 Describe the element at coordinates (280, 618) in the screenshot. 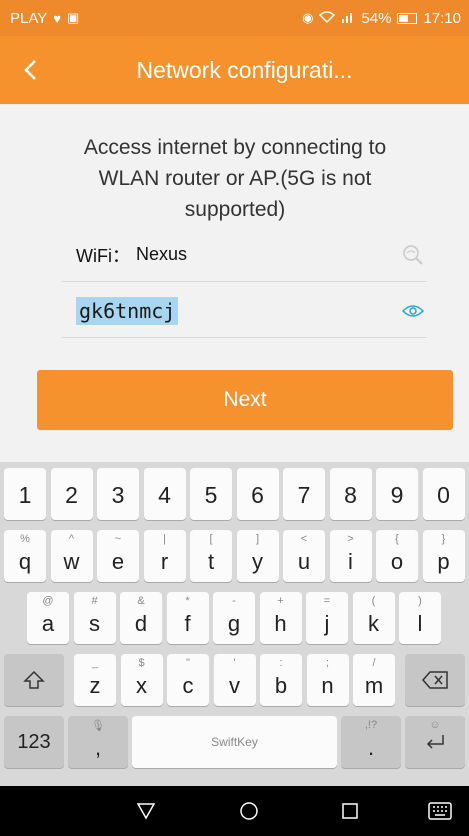

I see `key-h: + h` at that location.